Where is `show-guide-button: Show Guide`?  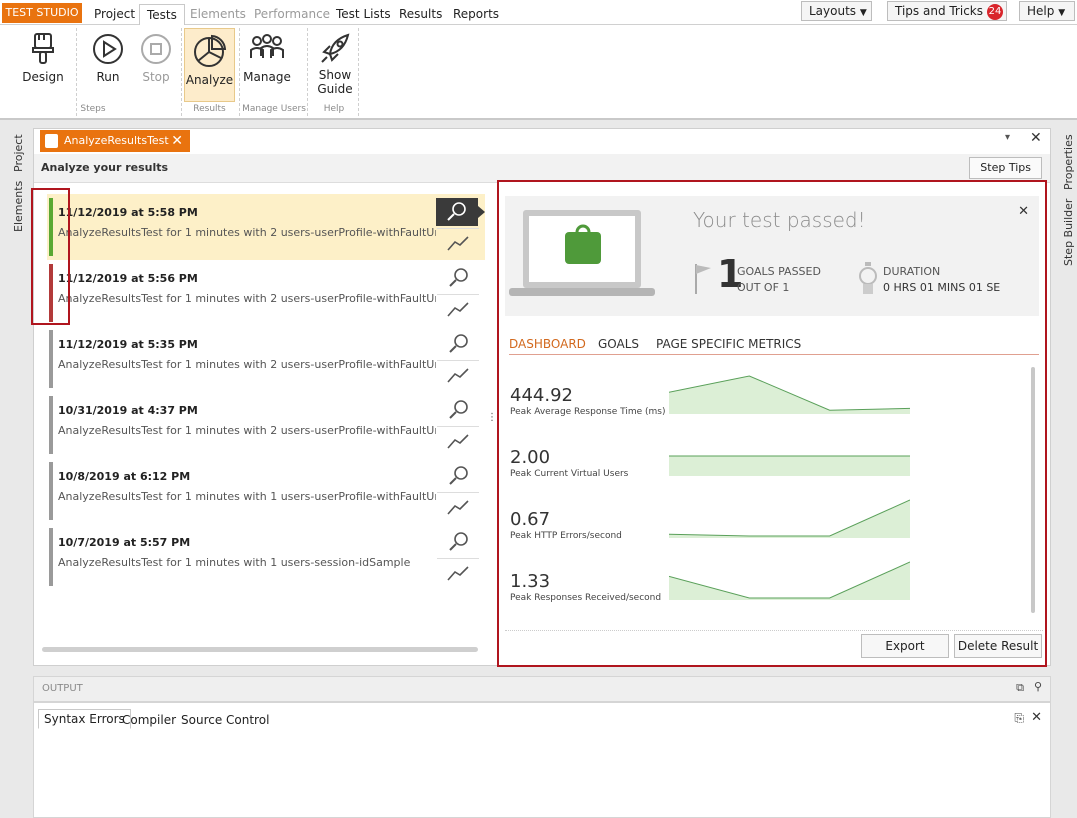
show-guide-button: Show Guide is located at coordinates (335, 64).